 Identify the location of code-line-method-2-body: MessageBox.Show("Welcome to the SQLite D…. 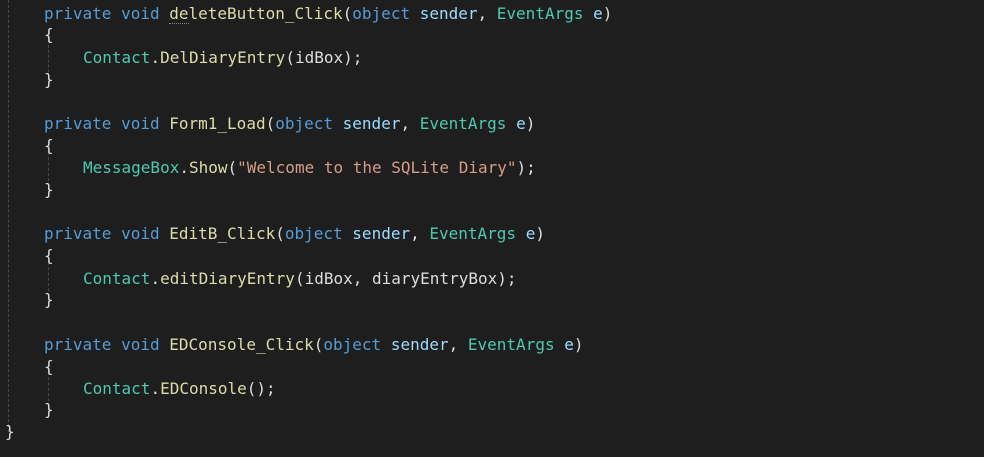
(309, 168).